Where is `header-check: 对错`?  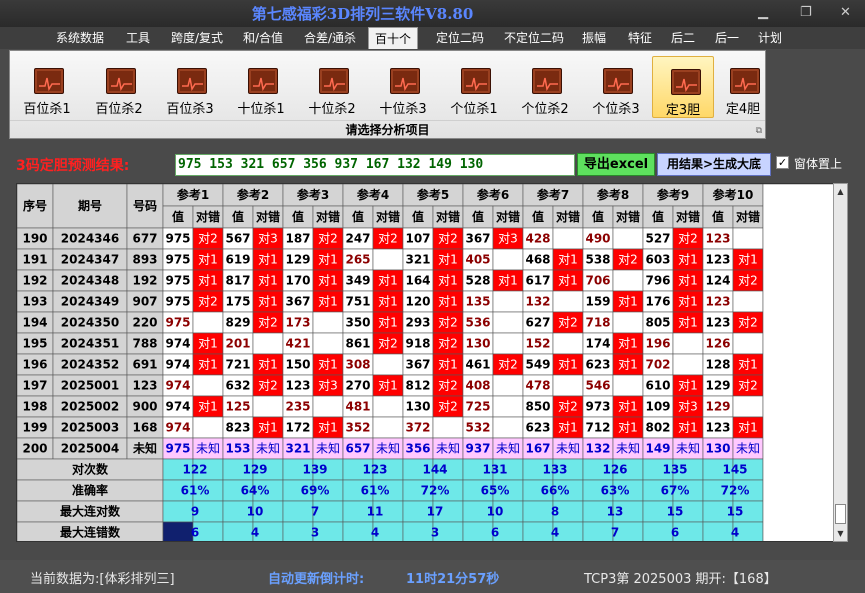 header-check: 对错 is located at coordinates (748, 216).